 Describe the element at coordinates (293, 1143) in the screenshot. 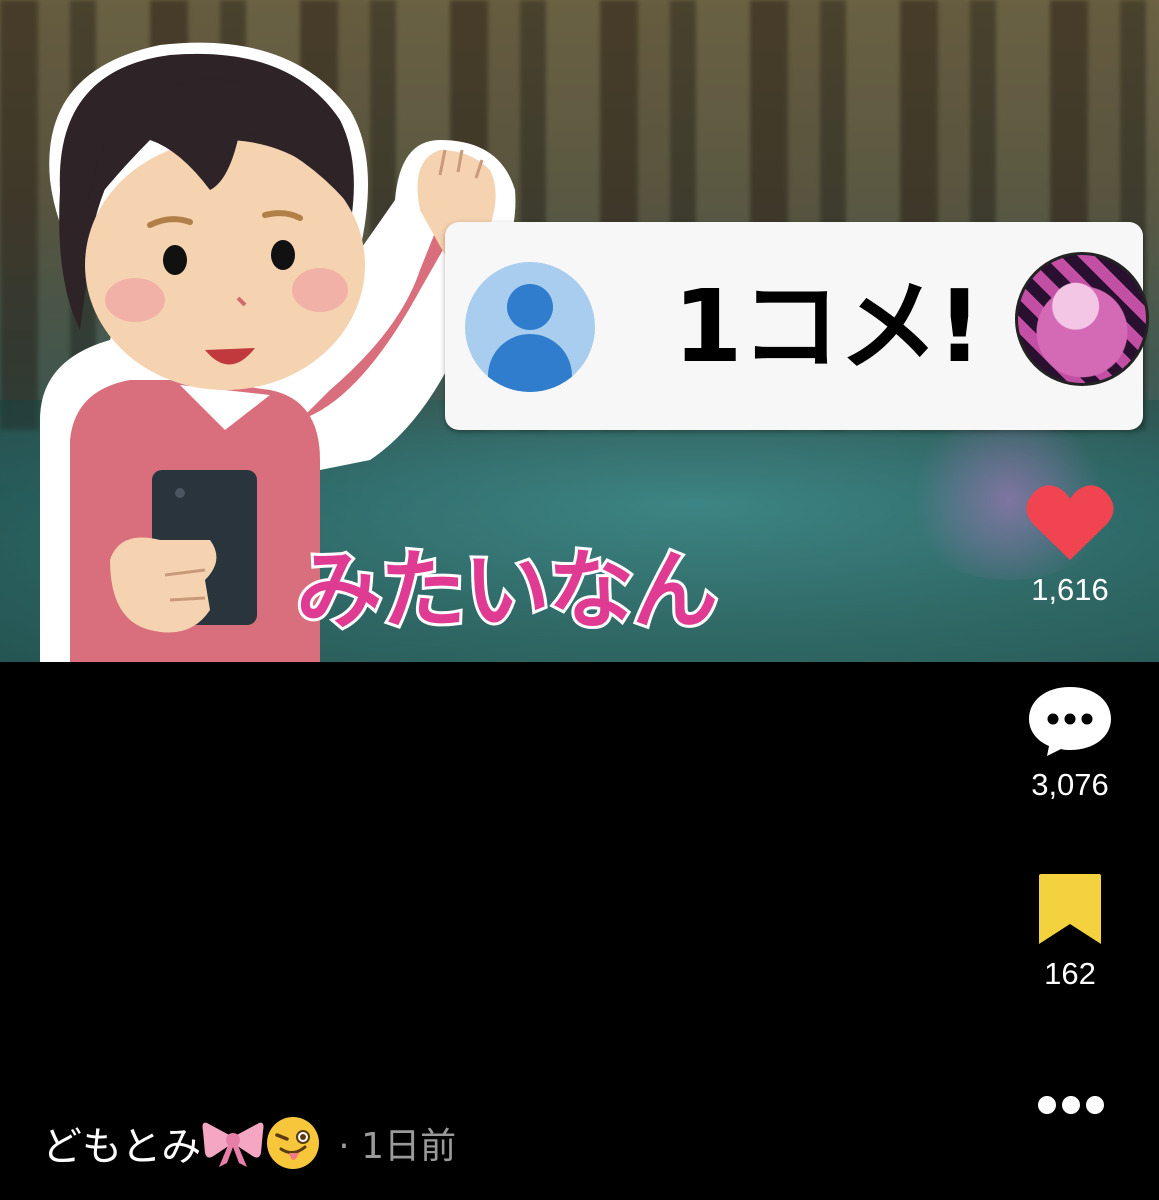

I see `winking-face-icon` at that location.